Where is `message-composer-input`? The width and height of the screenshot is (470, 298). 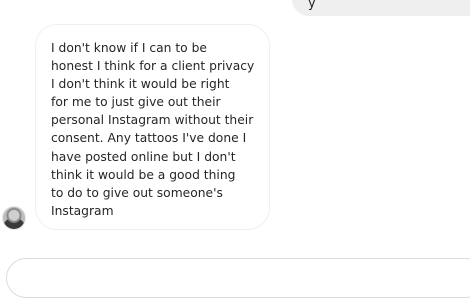 message-composer-input is located at coordinates (238, 278).